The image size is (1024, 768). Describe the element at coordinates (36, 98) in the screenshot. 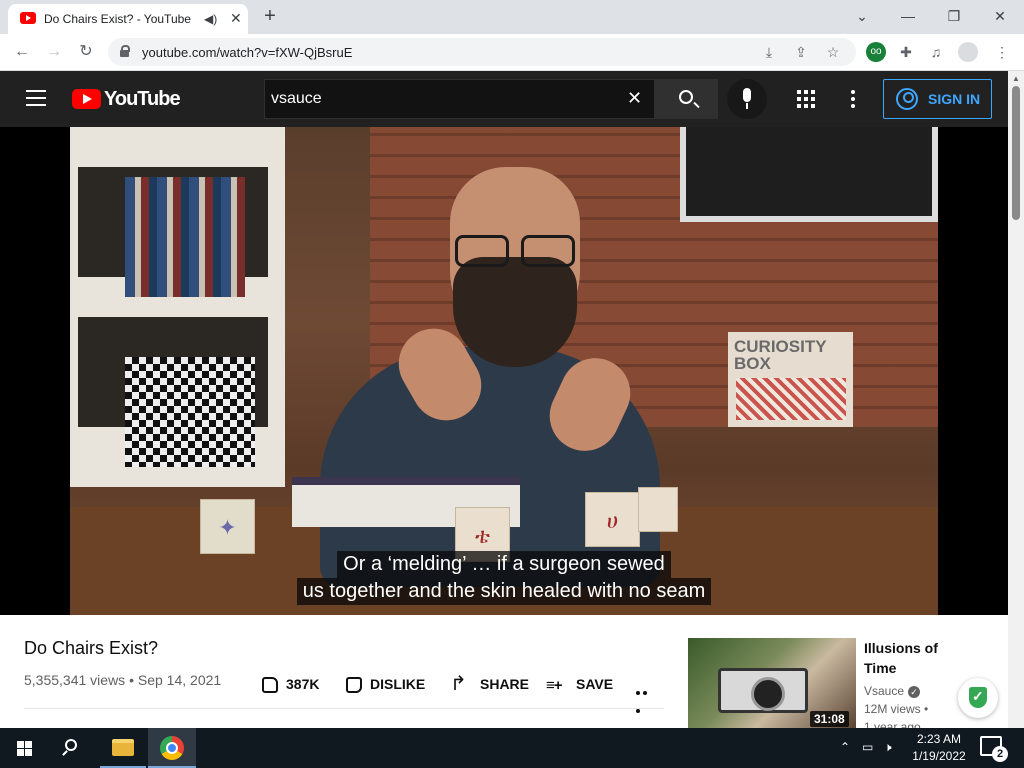

I see `guide-menu-icon` at that location.